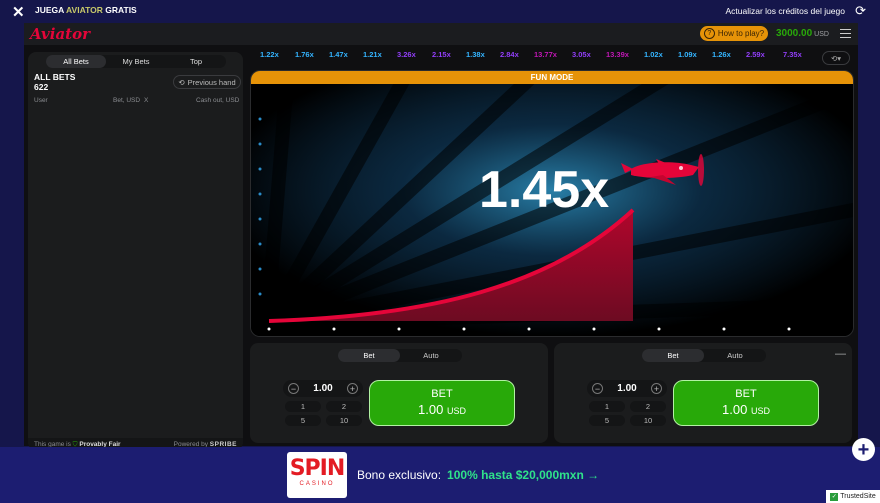 The width and height of the screenshot is (880, 503). I want to click on menu-icon, so click(845, 33).